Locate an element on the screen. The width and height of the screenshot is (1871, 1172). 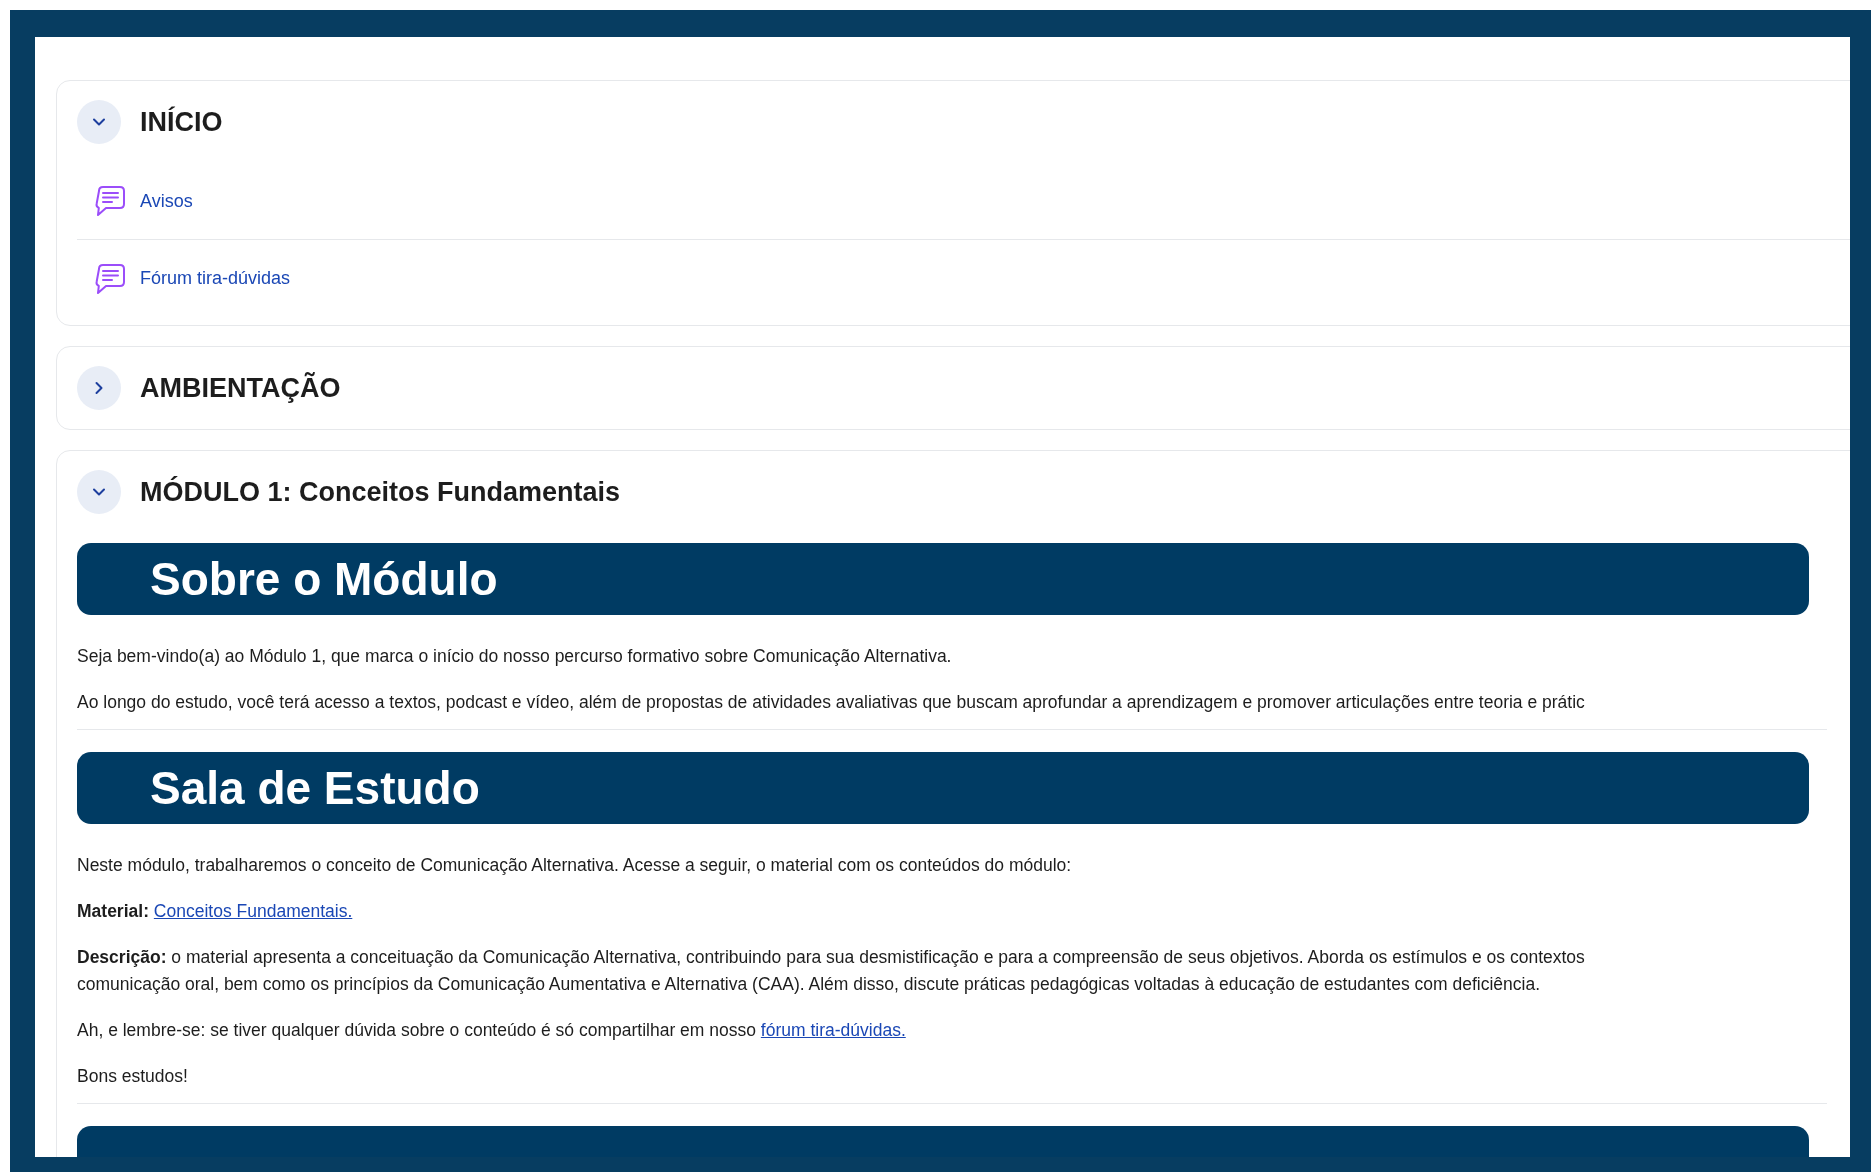
section-title: MÓDULO 1: Conceitos Fundamentais is located at coordinates (380, 492).